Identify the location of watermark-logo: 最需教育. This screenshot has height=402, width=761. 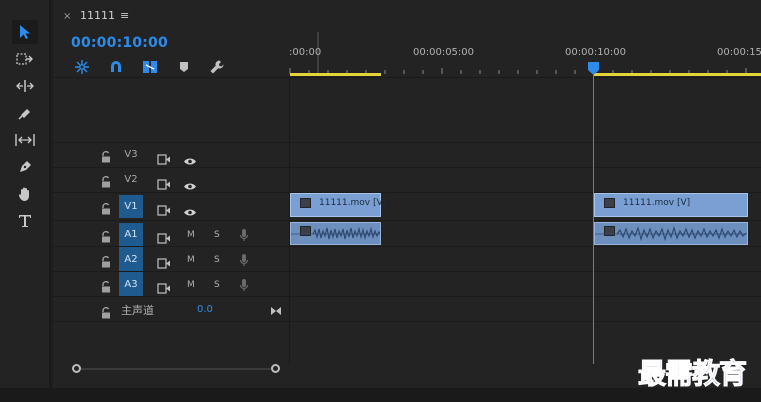
(692, 374).